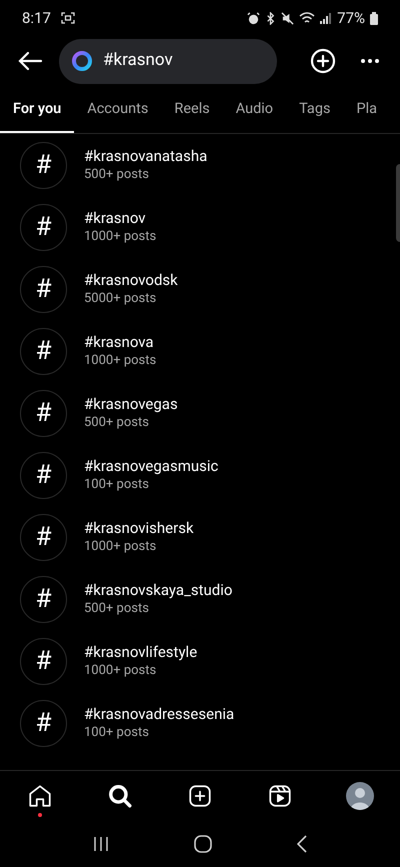  Describe the element at coordinates (253, 18) in the screenshot. I see `alarm-icon` at that location.